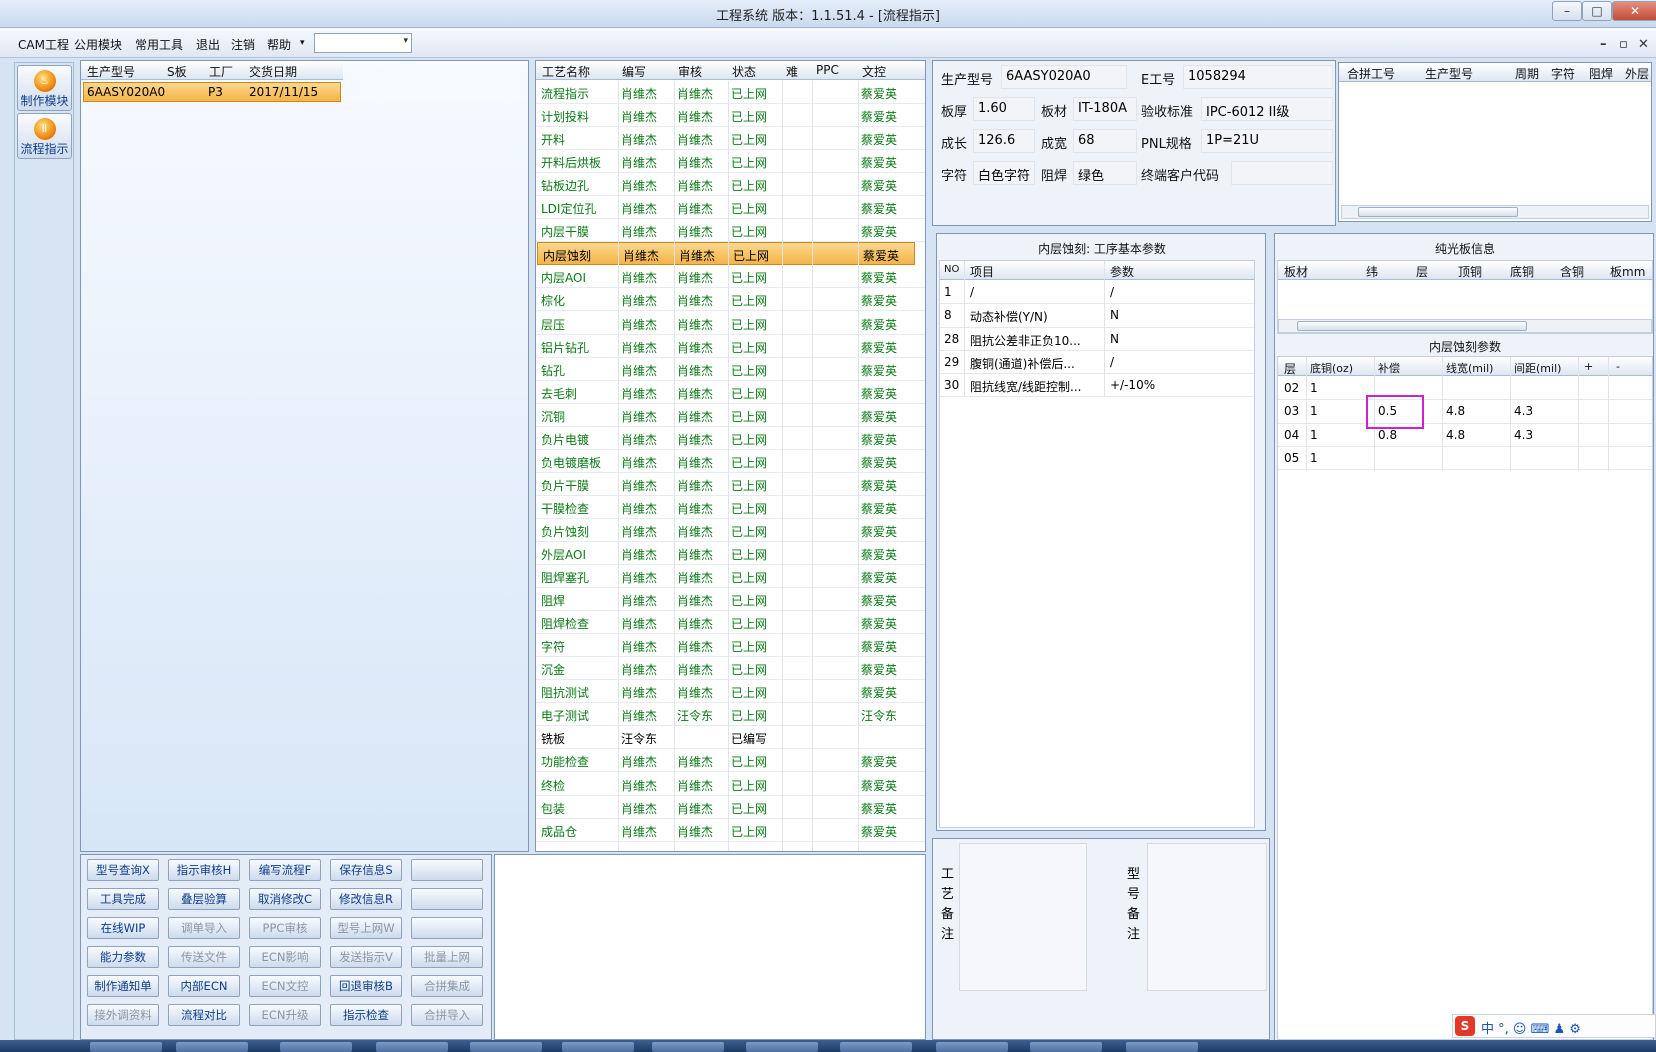  What do you see at coordinates (690, 71) in the screenshot?
I see `col-reviewer: 审核` at bounding box center [690, 71].